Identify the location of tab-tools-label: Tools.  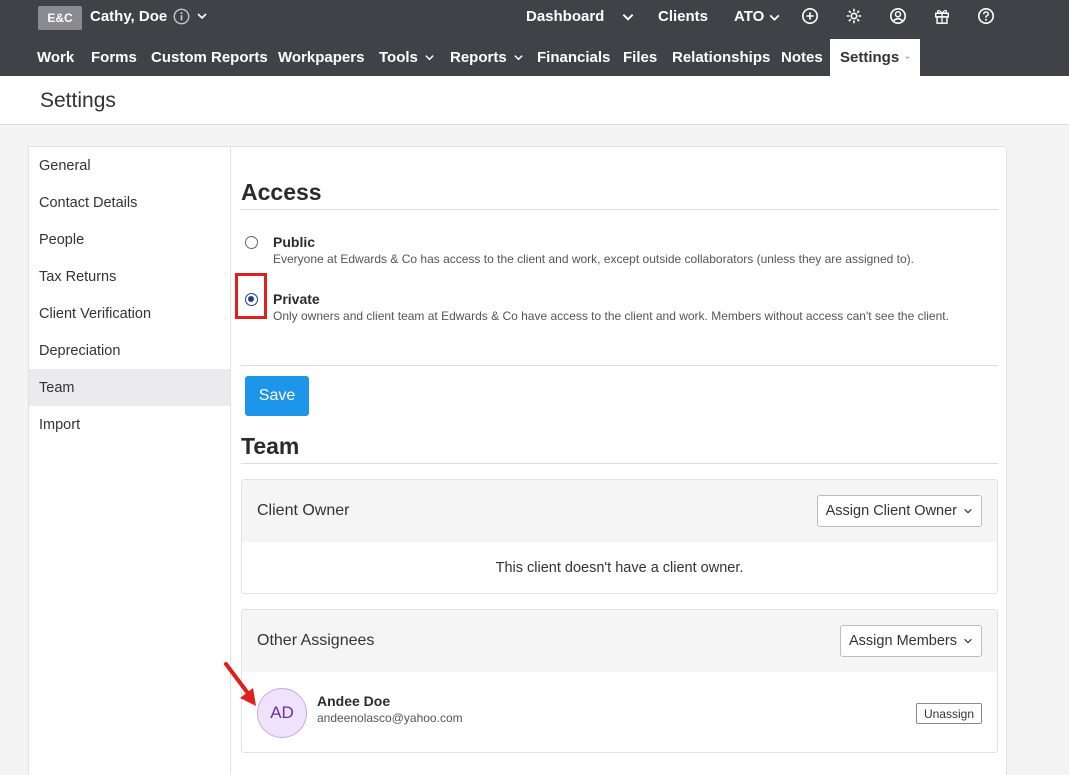
(398, 57).